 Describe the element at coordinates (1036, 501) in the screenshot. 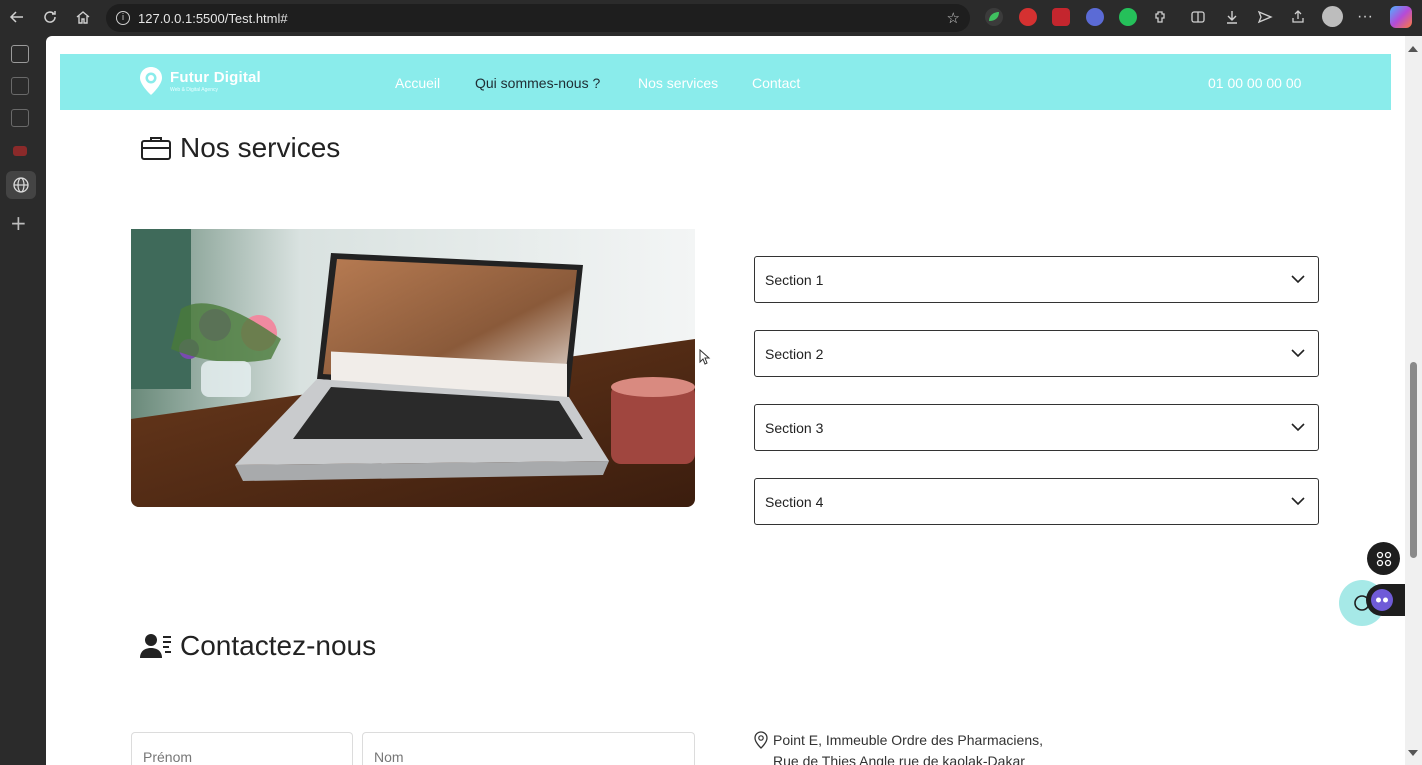

I see `accordion-section-4: Section 4` at that location.